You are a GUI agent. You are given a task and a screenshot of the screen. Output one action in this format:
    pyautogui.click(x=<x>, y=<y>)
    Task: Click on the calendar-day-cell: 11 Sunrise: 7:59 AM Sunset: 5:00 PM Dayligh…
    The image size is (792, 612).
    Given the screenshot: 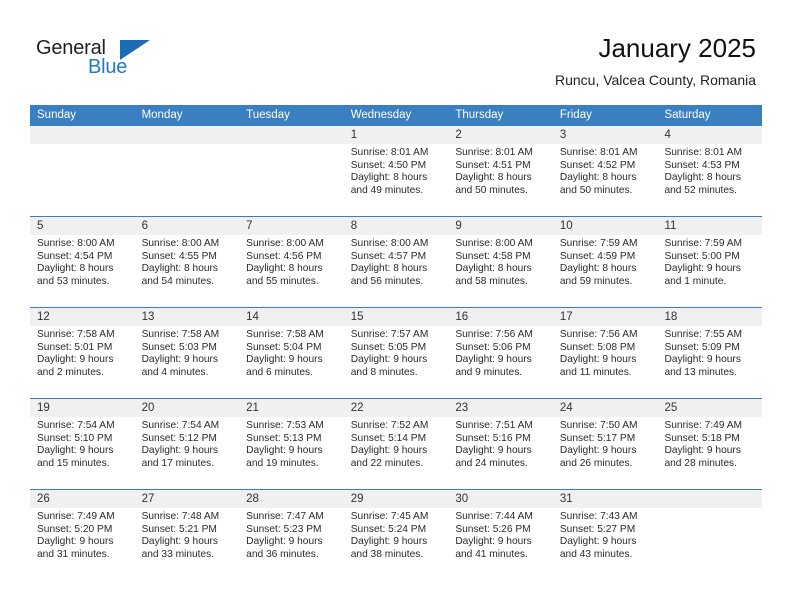 What is the action you would take?
    pyautogui.click(x=709, y=262)
    